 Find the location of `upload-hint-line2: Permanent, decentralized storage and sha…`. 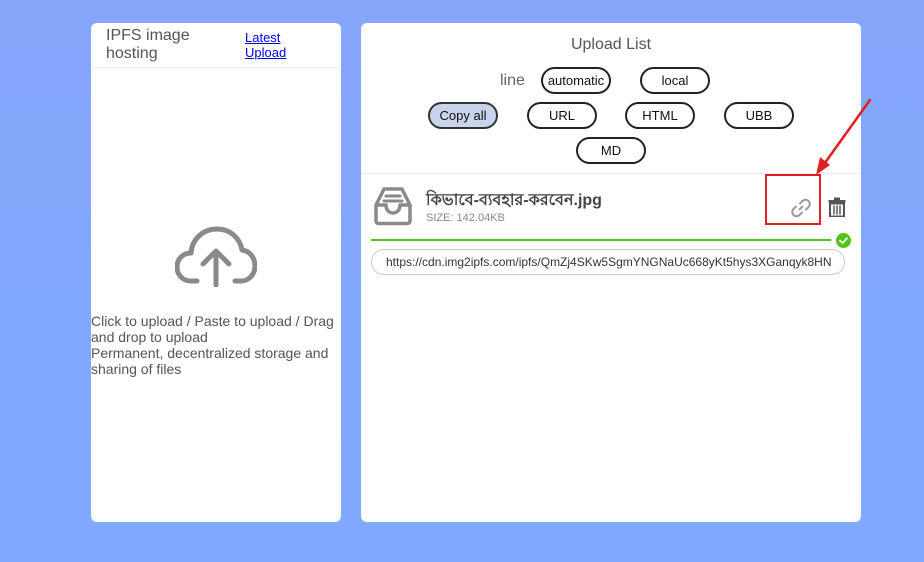

upload-hint-line2: Permanent, decentralized storage and sha… is located at coordinates (210, 361).